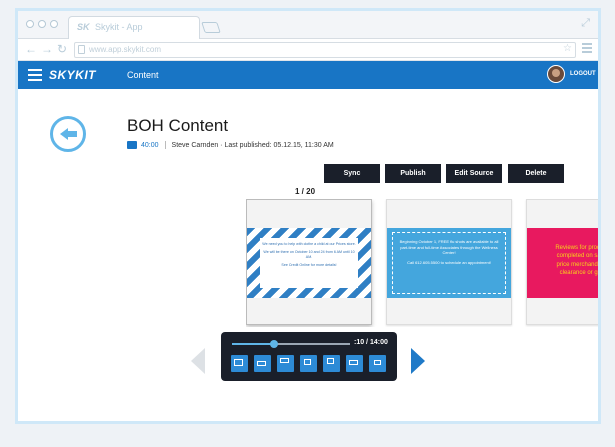  I want to click on position-right-button, so click(377, 363).